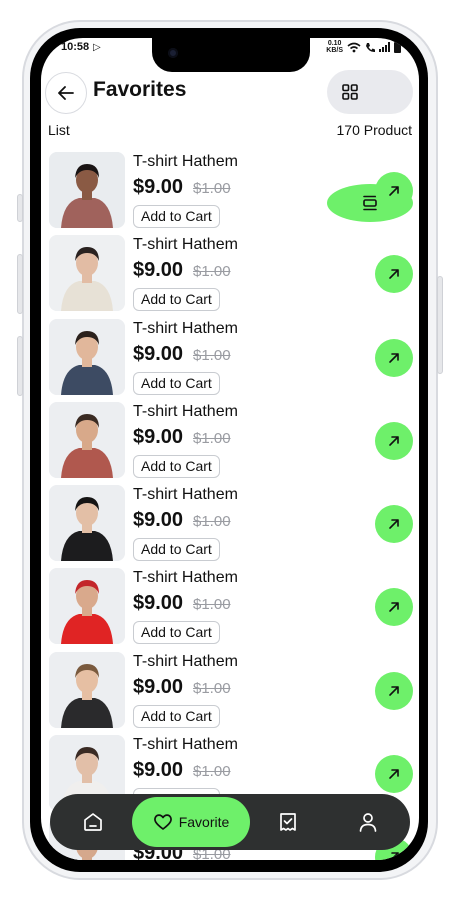 Image resolution: width=460 pixels, height=900 pixels. I want to click on bottom-nav: Favorite, so click(230, 822).